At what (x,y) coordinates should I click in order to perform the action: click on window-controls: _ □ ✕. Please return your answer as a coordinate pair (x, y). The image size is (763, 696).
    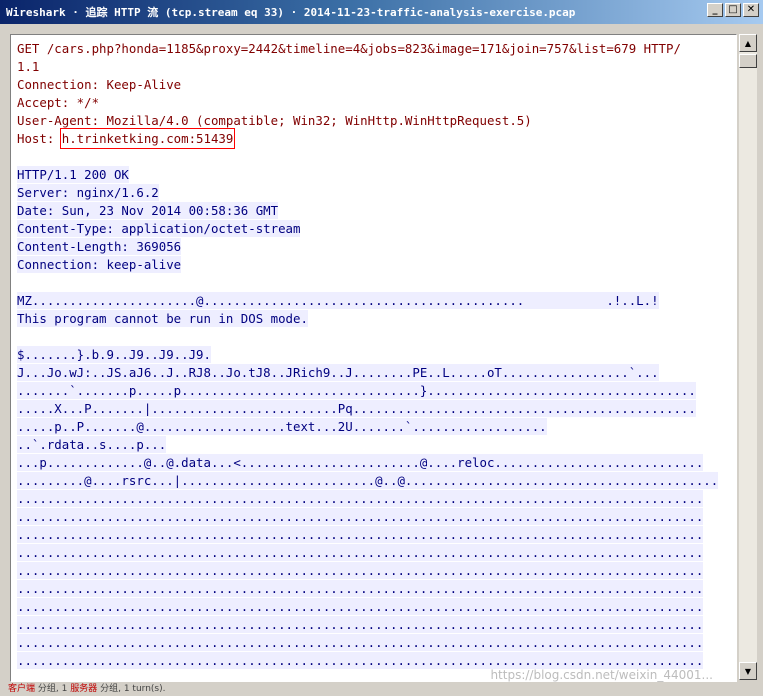
    Looking at the image, I should click on (733, 10).